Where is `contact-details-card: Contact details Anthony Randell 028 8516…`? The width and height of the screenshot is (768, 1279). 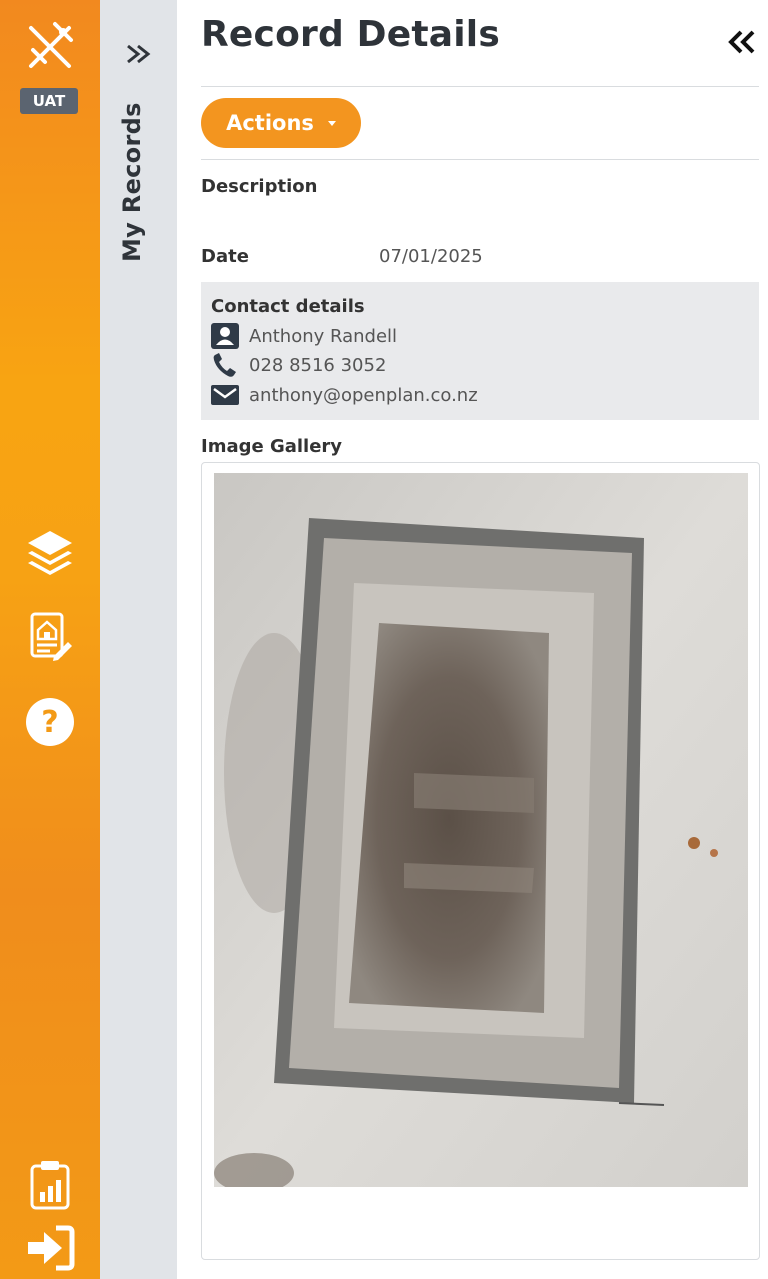
contact-details-card: Contact details Anthony Randell 028 8516… is located at coordinates (480, 351).